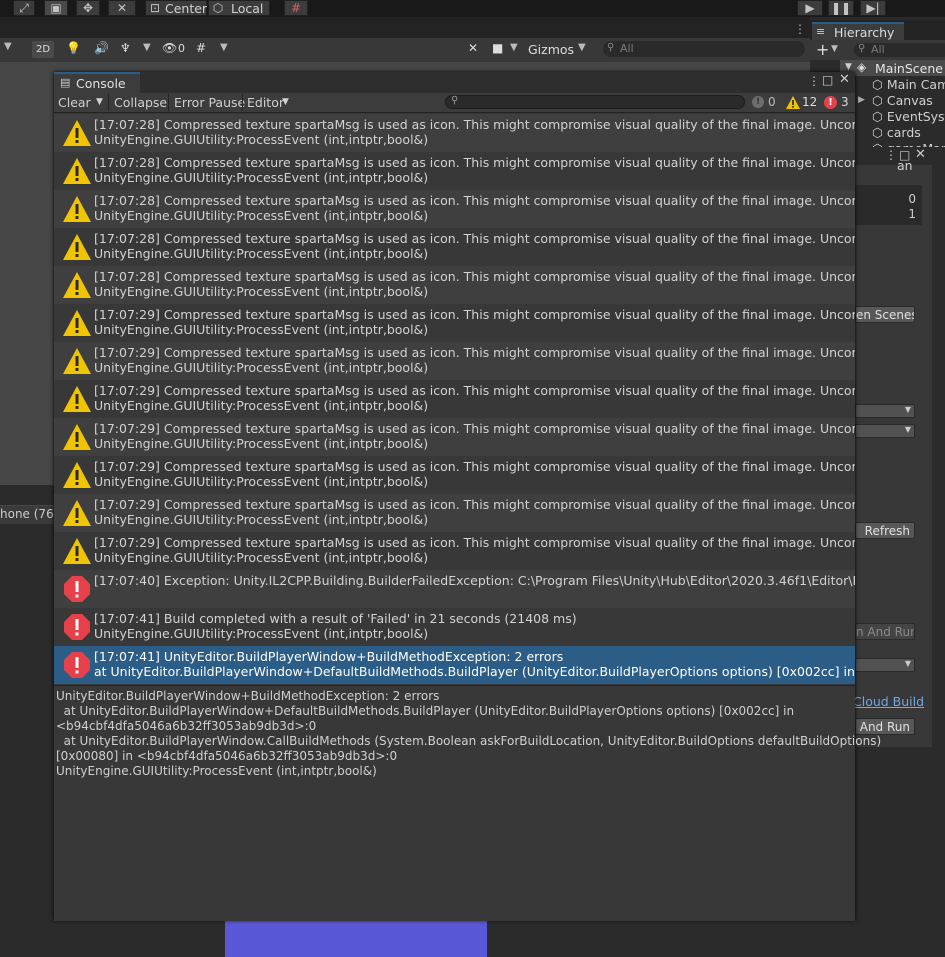  I want to click on warning-count-toggle: 12, so click(802, 102).